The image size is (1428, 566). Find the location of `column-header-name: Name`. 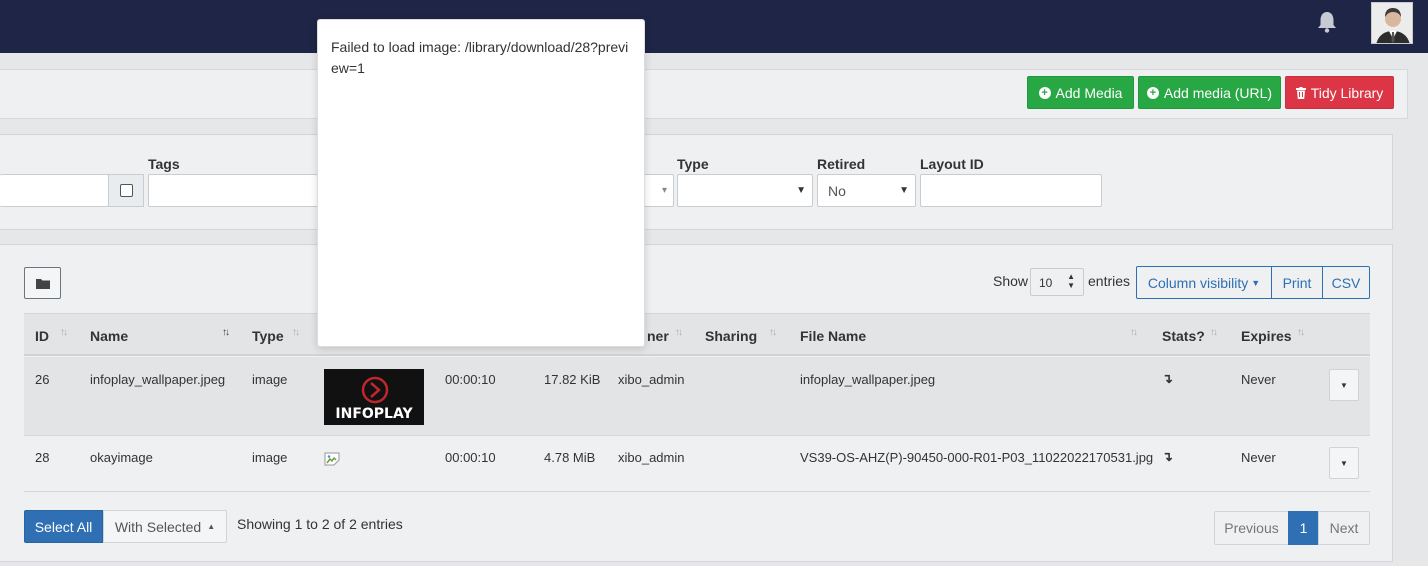

column-header-name: Name is located at coordinates (109, 336).